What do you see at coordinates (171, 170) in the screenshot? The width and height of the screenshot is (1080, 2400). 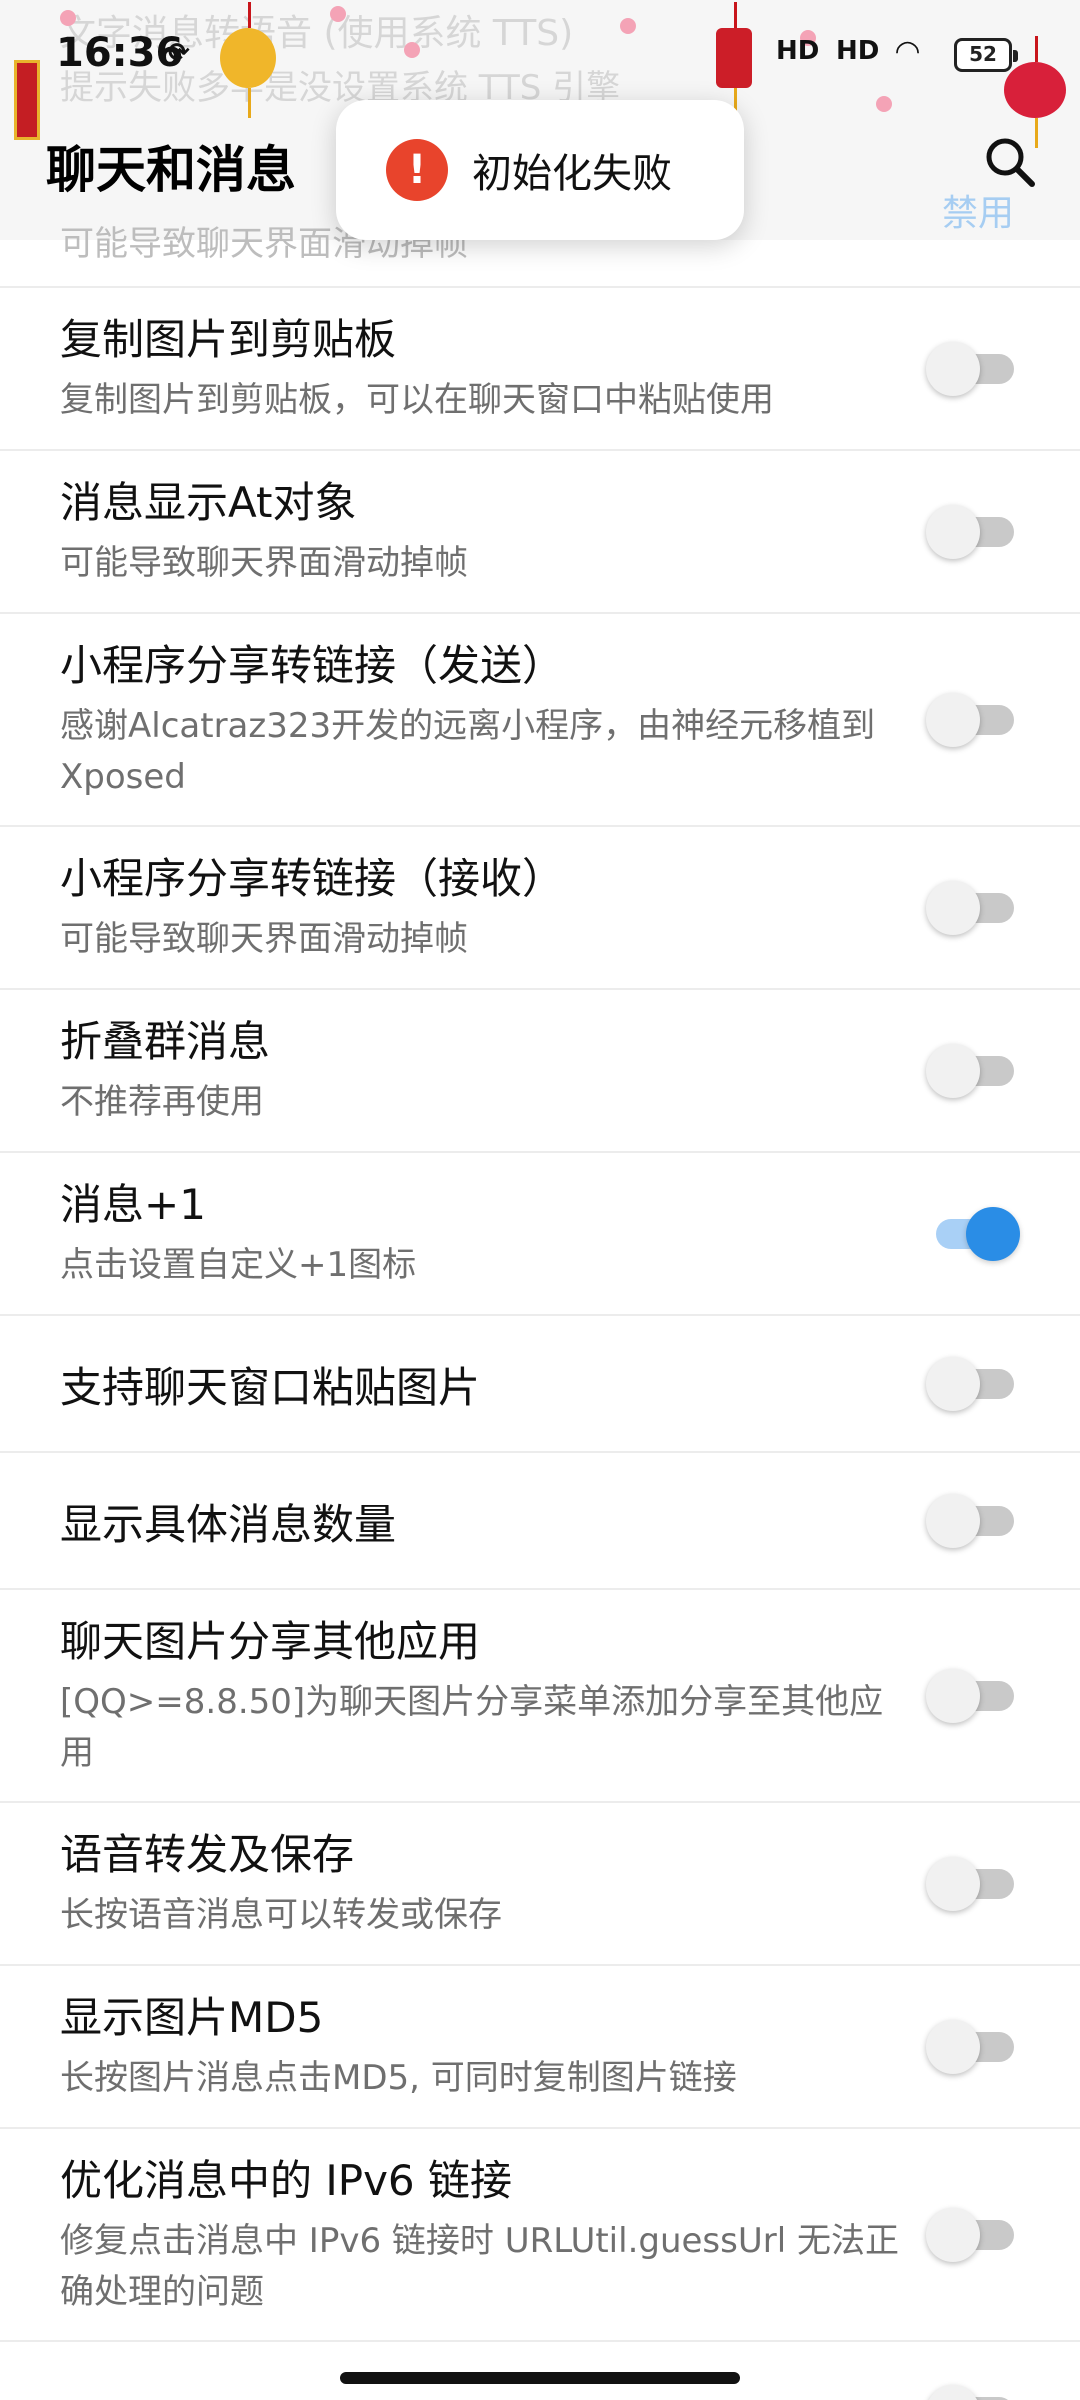 I see `page-title: 聊天和消息` at bounding box center [171, 170].